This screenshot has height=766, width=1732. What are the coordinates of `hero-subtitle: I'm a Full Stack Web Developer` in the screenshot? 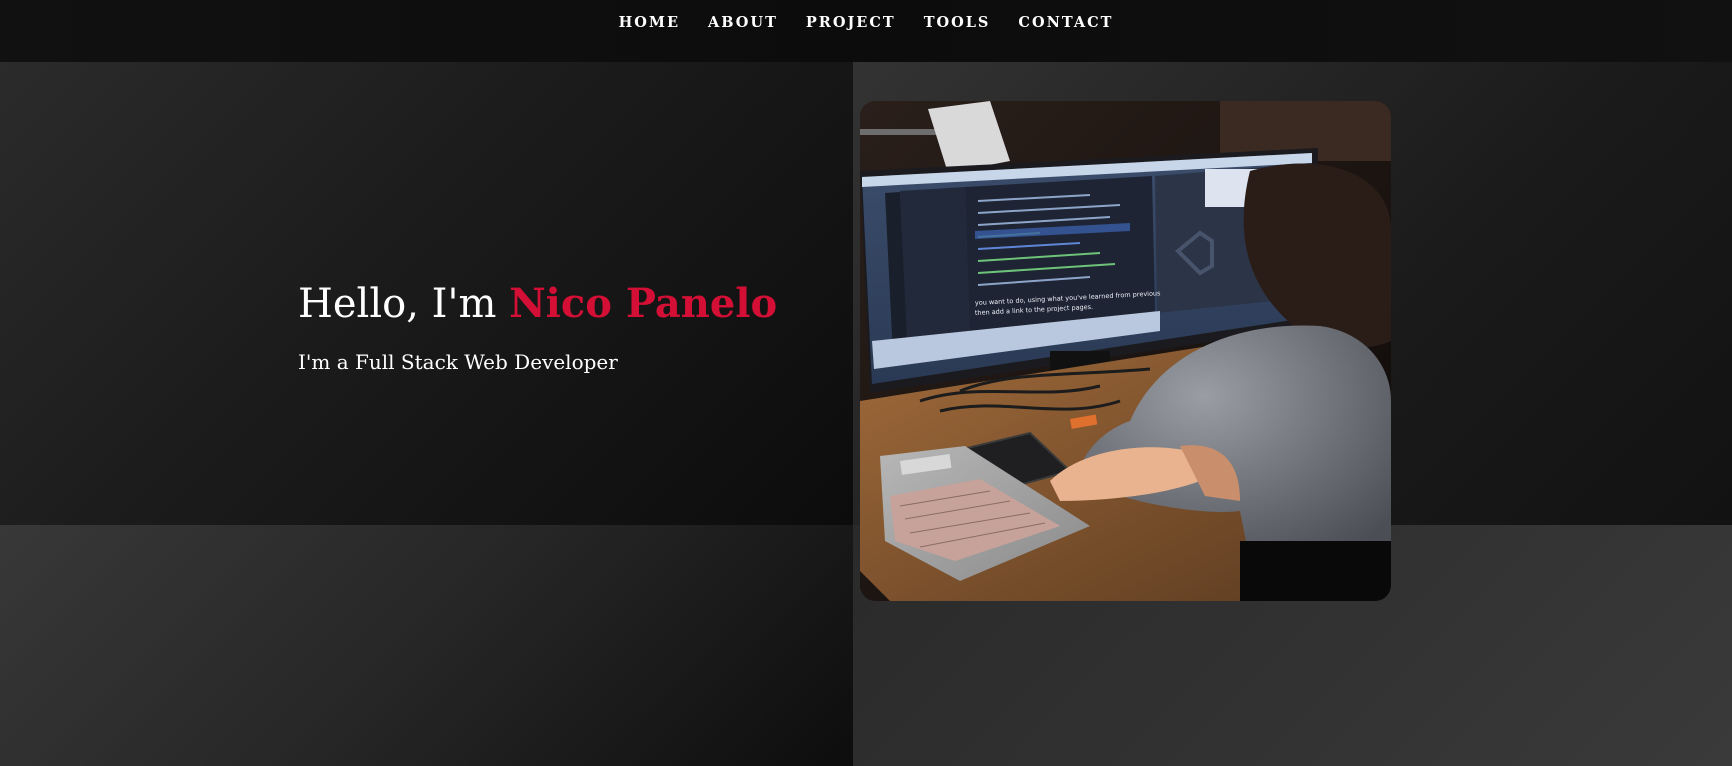 It's located at (458, 362).